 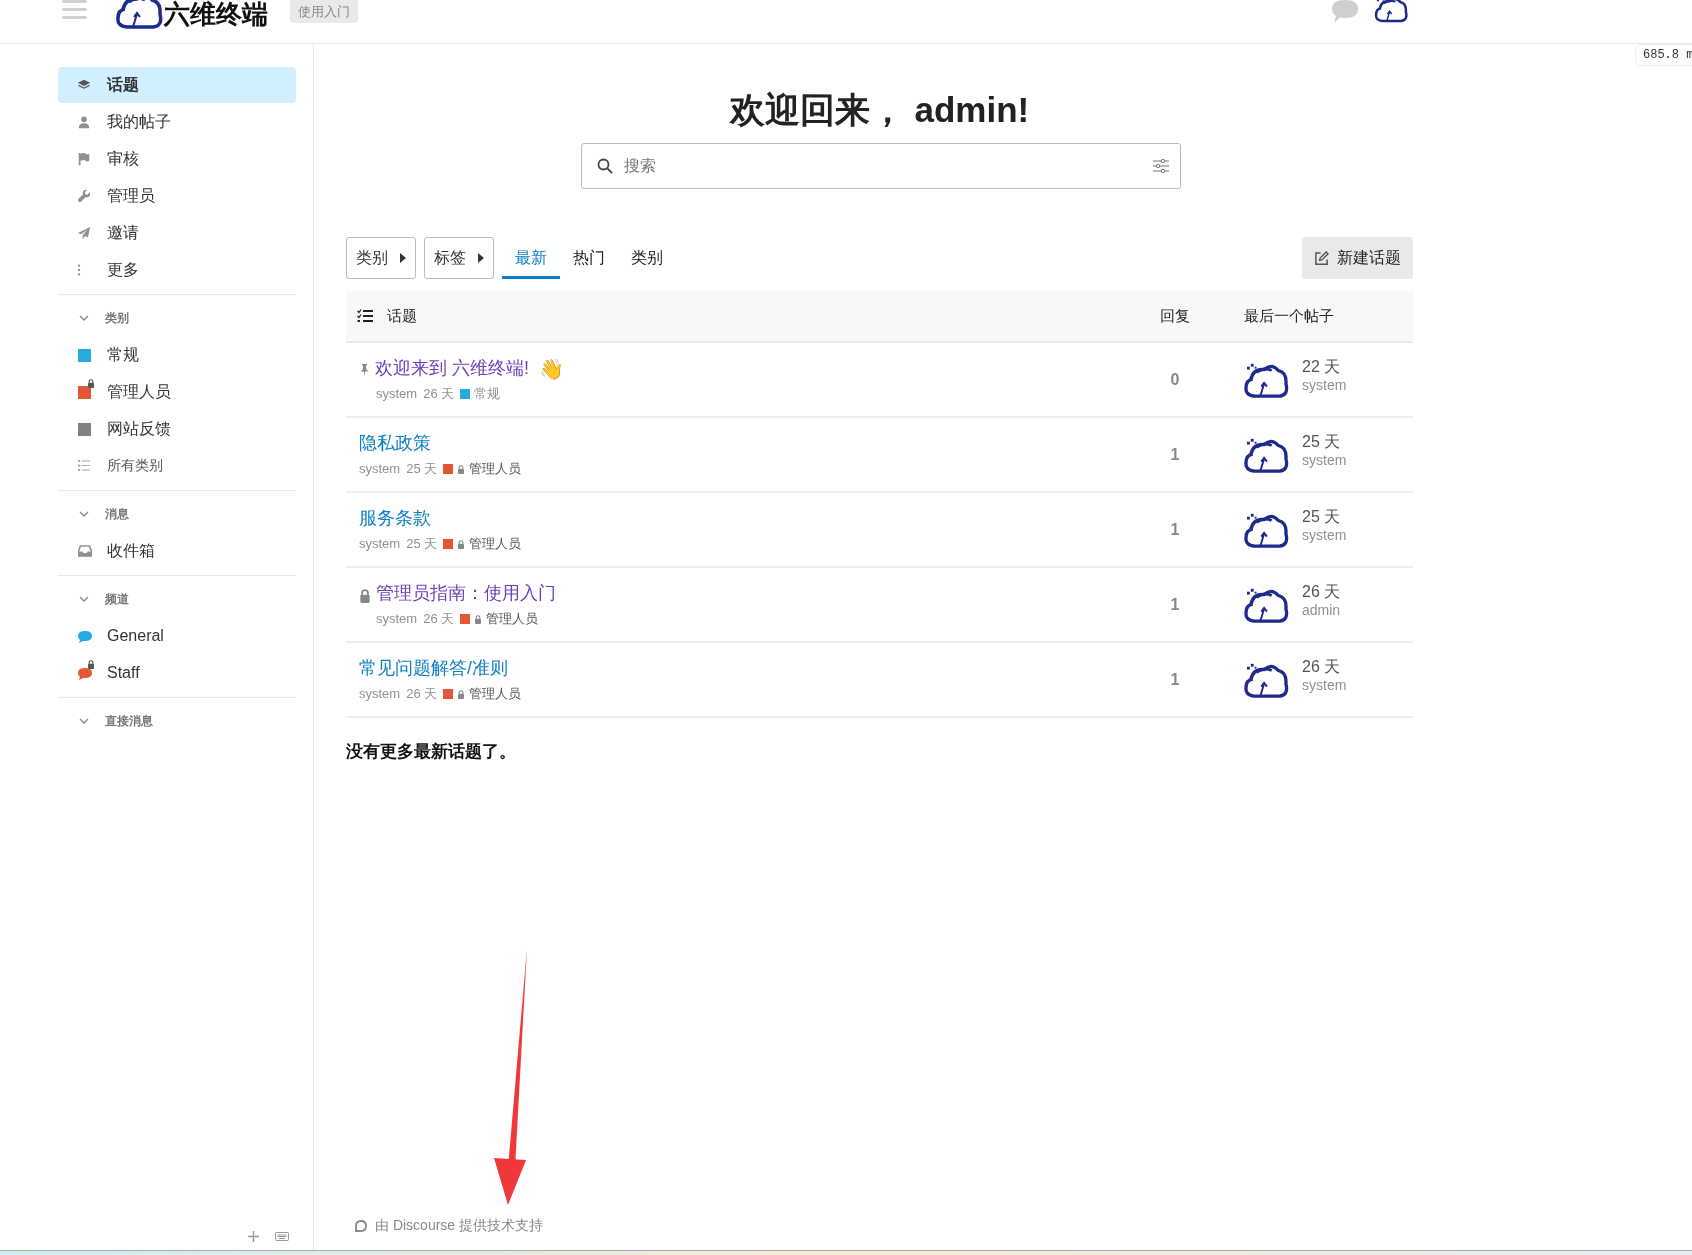 What do you see at coordinates (361, 1225) in the screenshot?
I see `discourse-logo-icon` at bounding box center [361, 1225].